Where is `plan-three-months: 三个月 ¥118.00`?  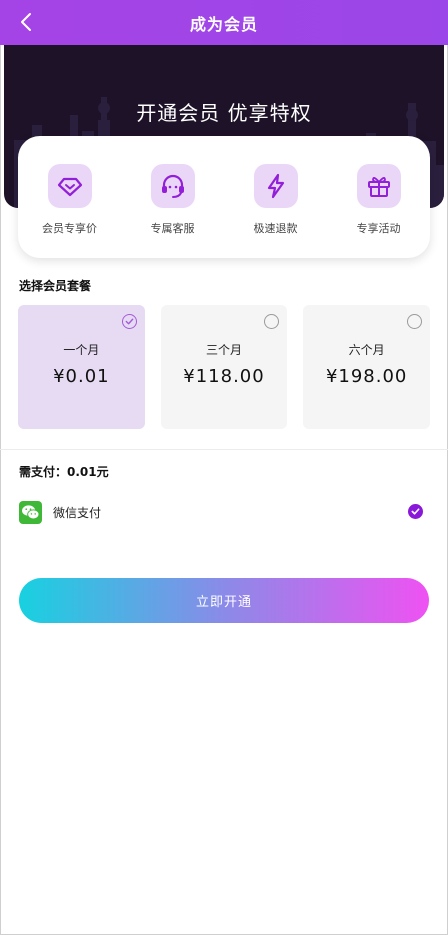 plan-three-months: 三个月 ¥118.00 is located at coordinates (224, 367).